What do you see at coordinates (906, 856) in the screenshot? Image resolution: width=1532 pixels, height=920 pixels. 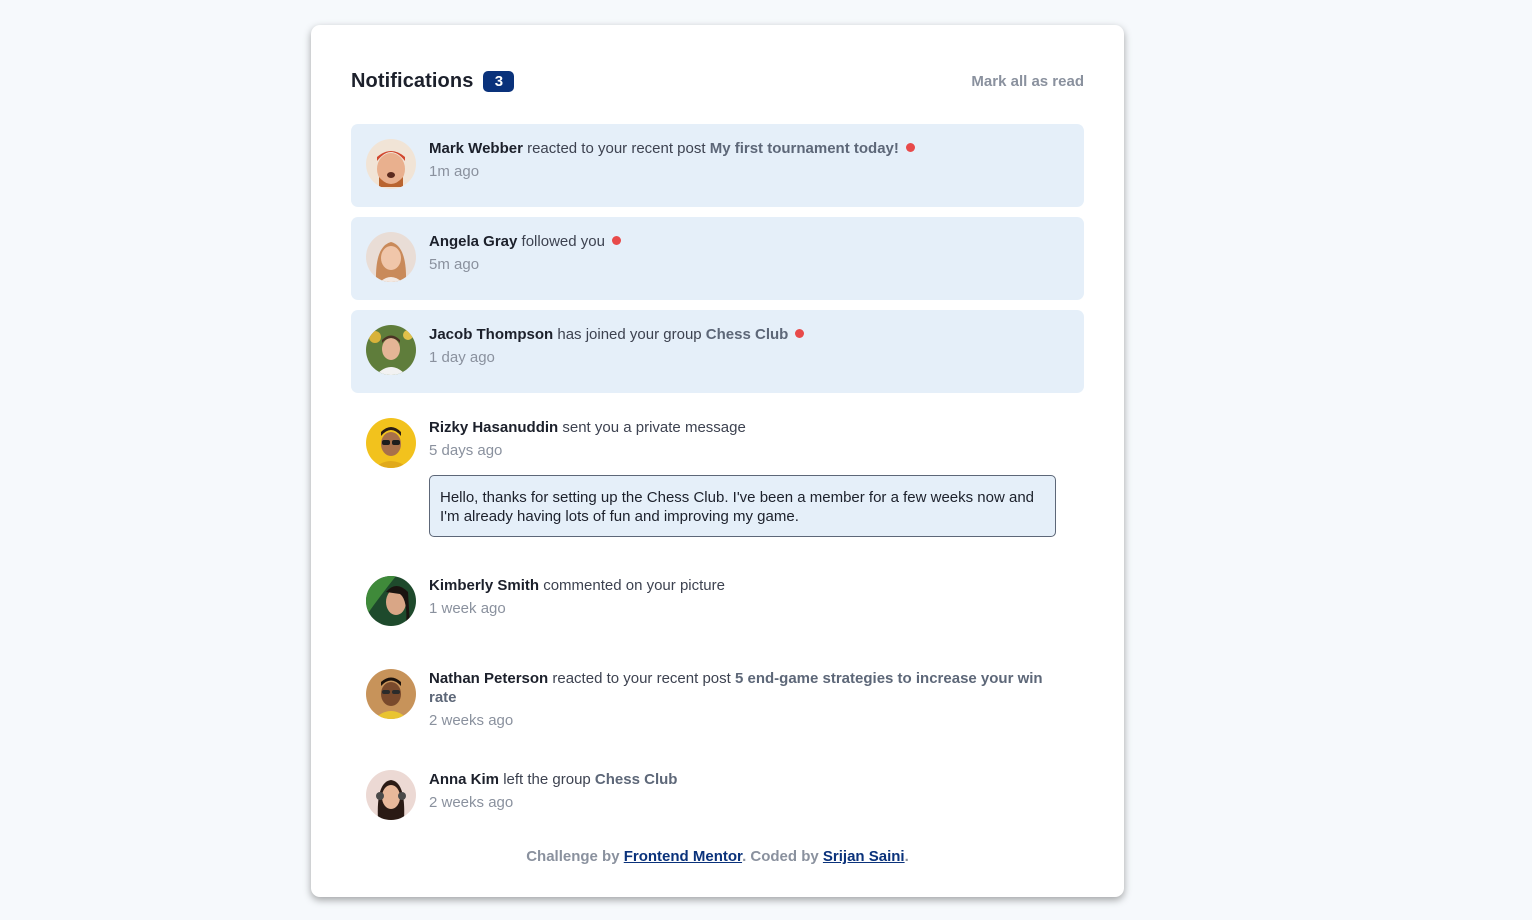 I see `footer-suffix: .` at bounding box center [906, 856].